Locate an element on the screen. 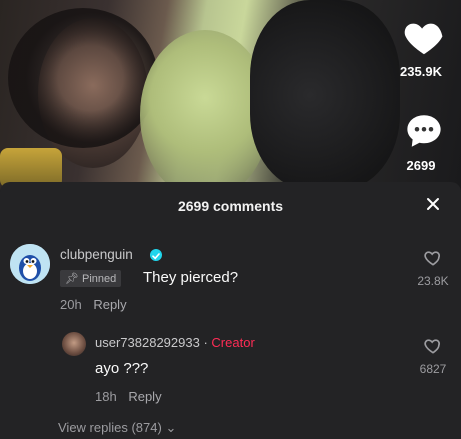  pin-icon: 📌︎ is located at coordinates (72, 279).